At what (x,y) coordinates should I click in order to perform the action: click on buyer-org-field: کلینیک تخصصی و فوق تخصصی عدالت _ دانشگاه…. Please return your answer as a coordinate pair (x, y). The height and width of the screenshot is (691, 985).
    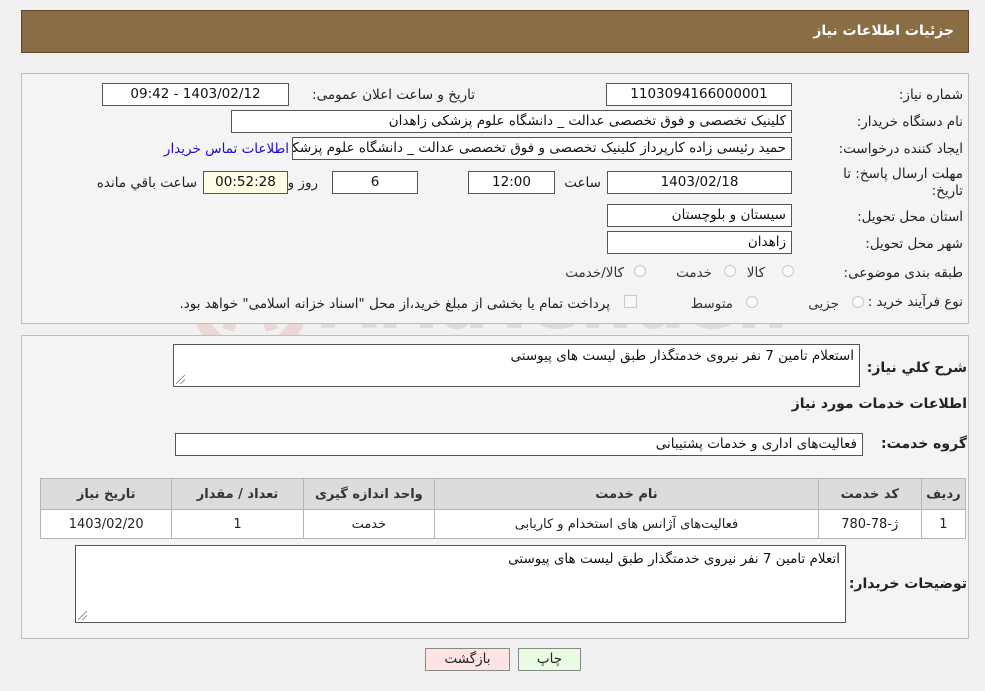
    Looking at the image, I should click on (511, 121).